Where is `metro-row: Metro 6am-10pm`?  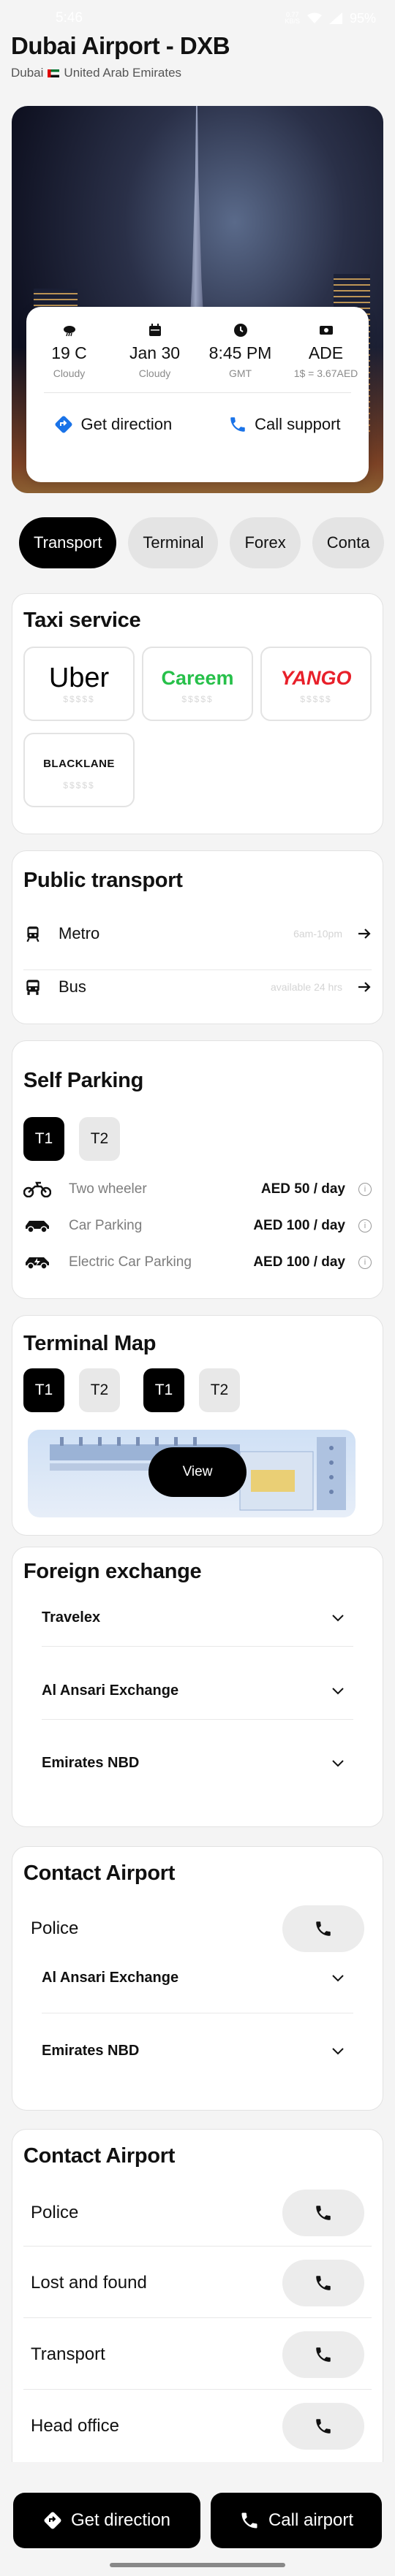
metro-row: Metro 6am-10pm is located at coordinates (197, 934).